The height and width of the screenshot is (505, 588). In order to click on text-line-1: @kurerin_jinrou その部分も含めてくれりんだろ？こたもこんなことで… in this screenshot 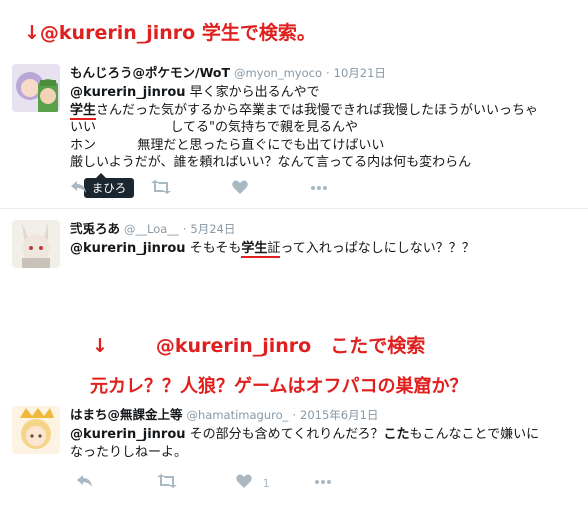, I will do `click(305, 434)`.